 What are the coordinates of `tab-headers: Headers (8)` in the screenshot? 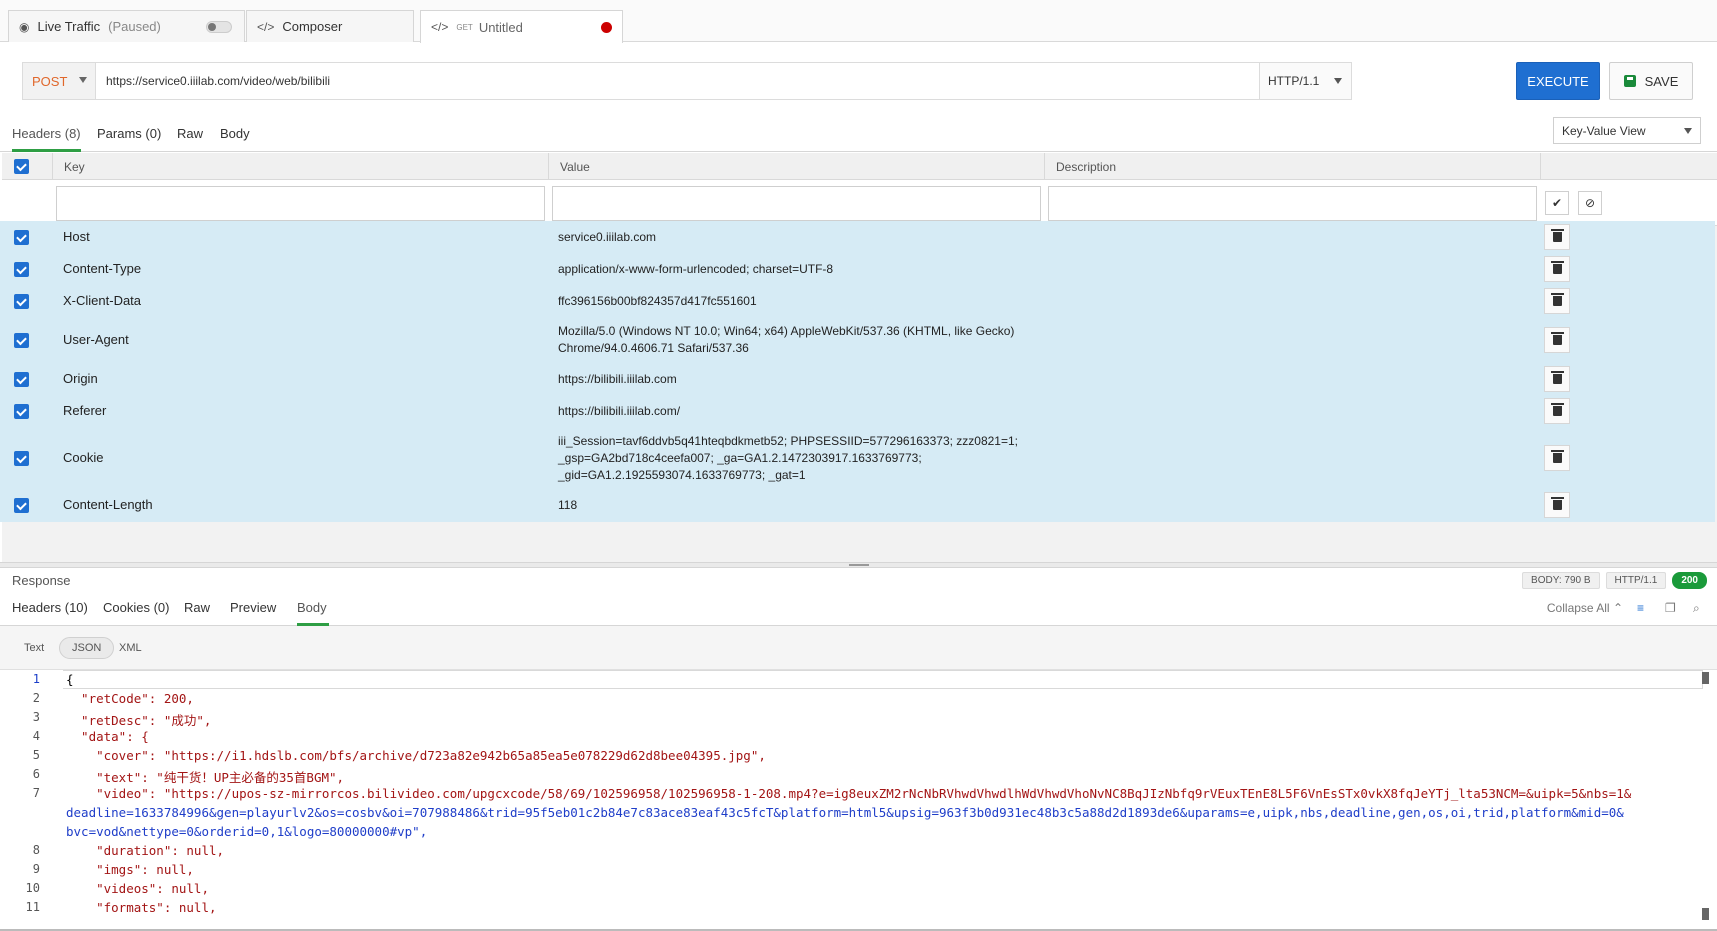 It's located at (46, 139).